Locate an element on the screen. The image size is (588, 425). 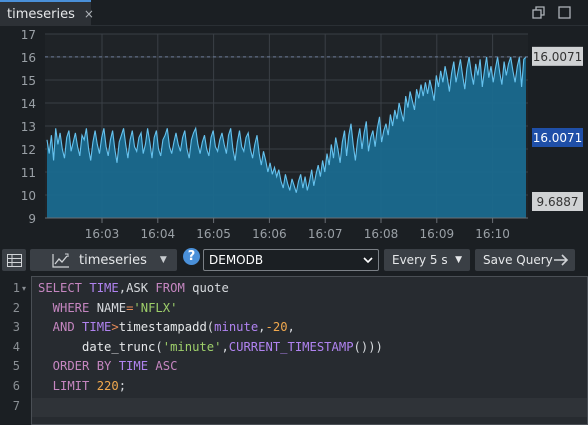
y-tick-label: 17 is located at coordinates (28, 35).